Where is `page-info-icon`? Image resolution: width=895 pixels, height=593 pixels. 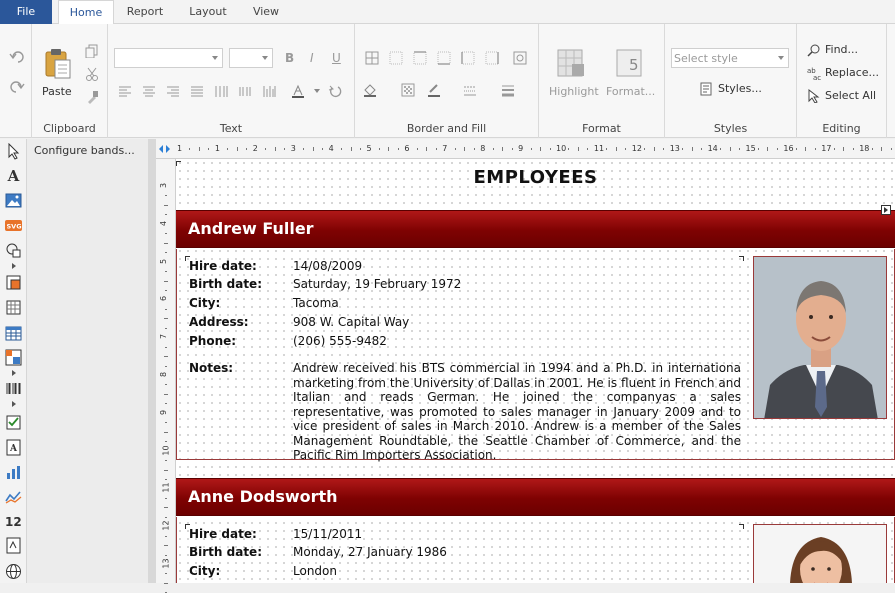 page-info-icon is located at coordinates (13, 545).